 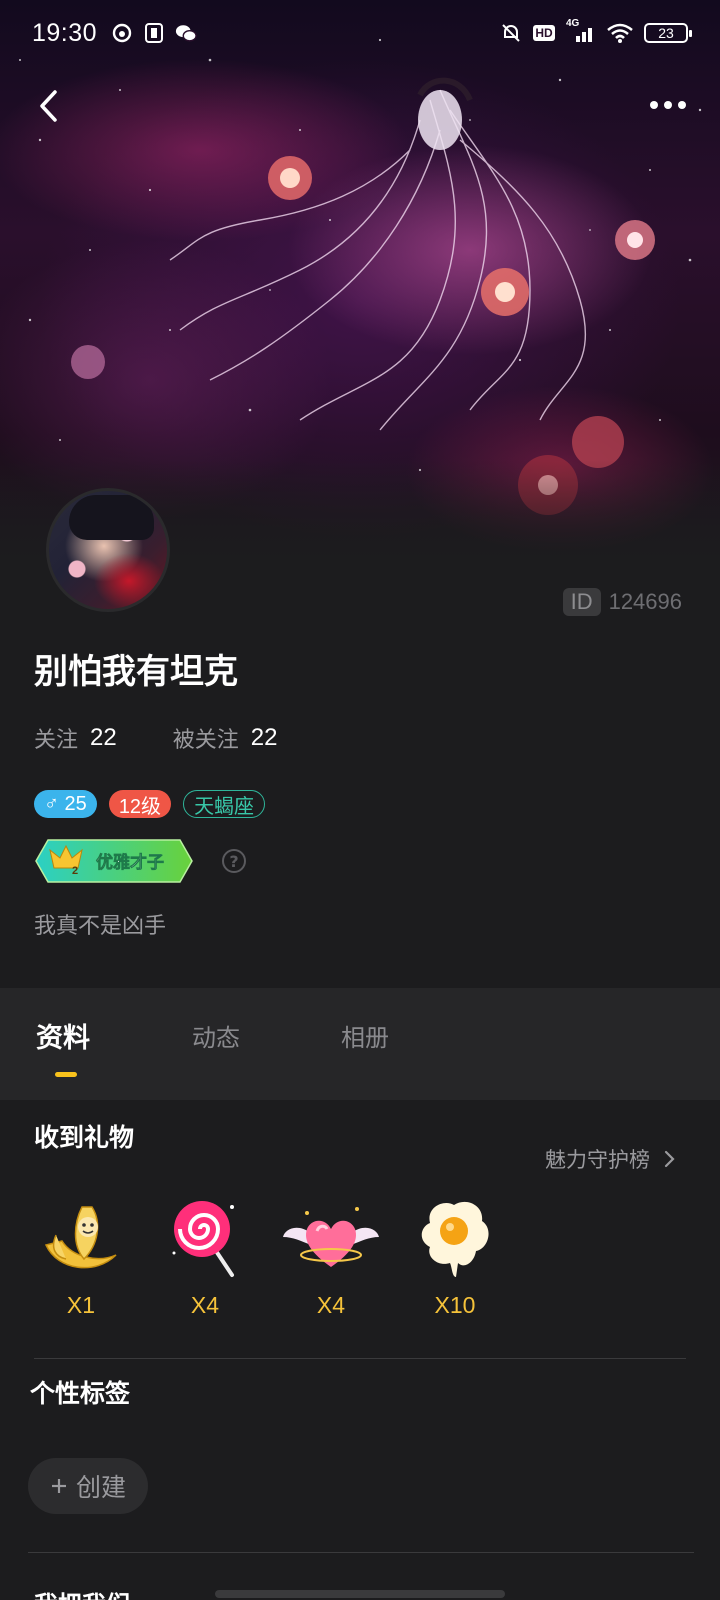 I want to click on id-value: 124696, so click(x=645, y=601).